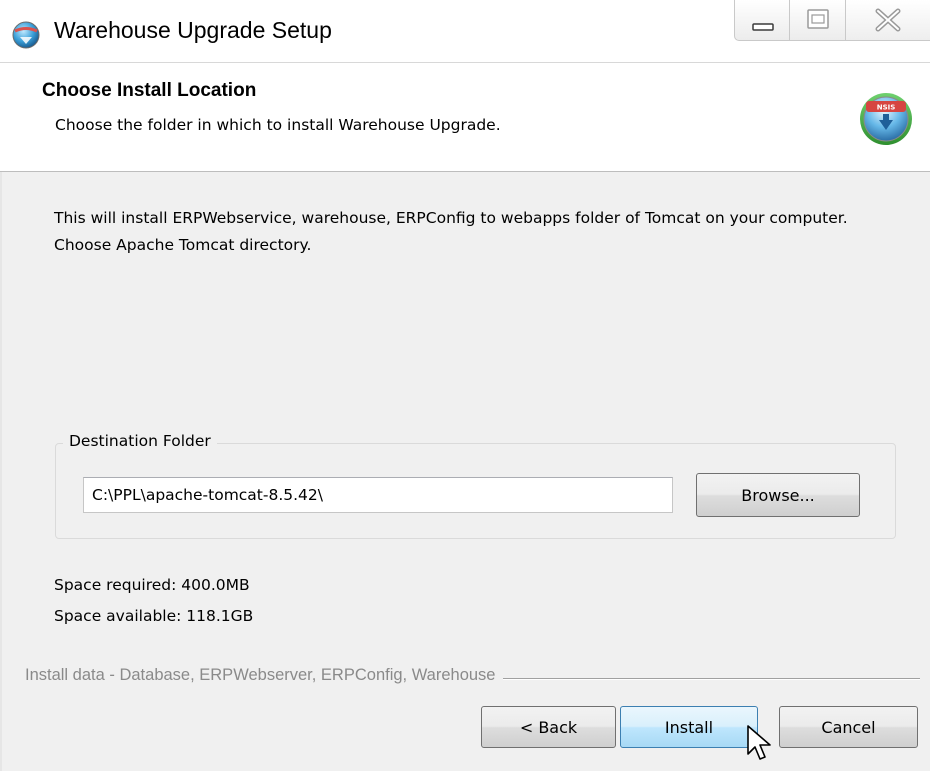 Image resolution: width=930 pixels, height=771 pixels. What do you see at coordinates (193, 30) in the screenshot?
I see `window-title: Warehouse Upgrade Setup` at bounding box center [193, 30].